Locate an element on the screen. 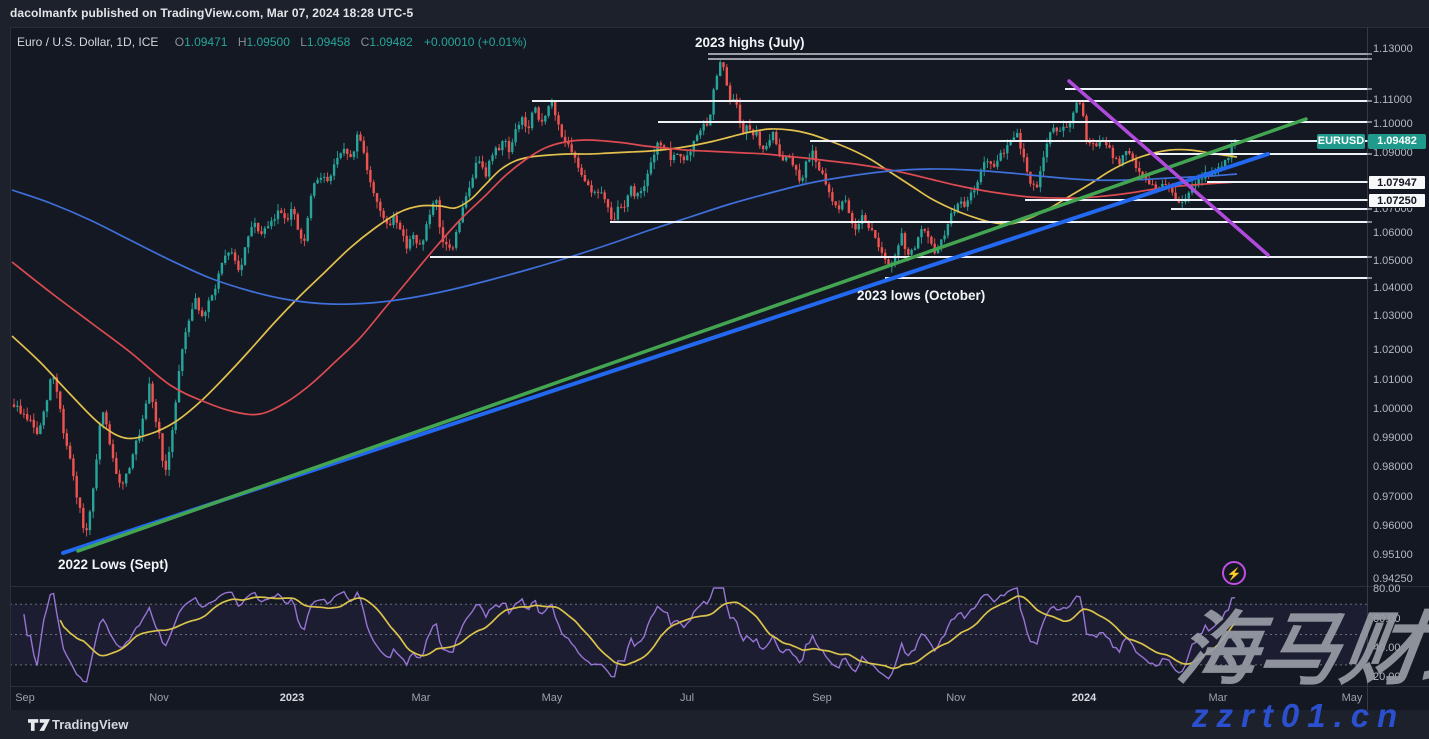 This screenshot has width=1429, height=739. symbol-price-flag: EURUSD is located at coordinates (1341, 141).